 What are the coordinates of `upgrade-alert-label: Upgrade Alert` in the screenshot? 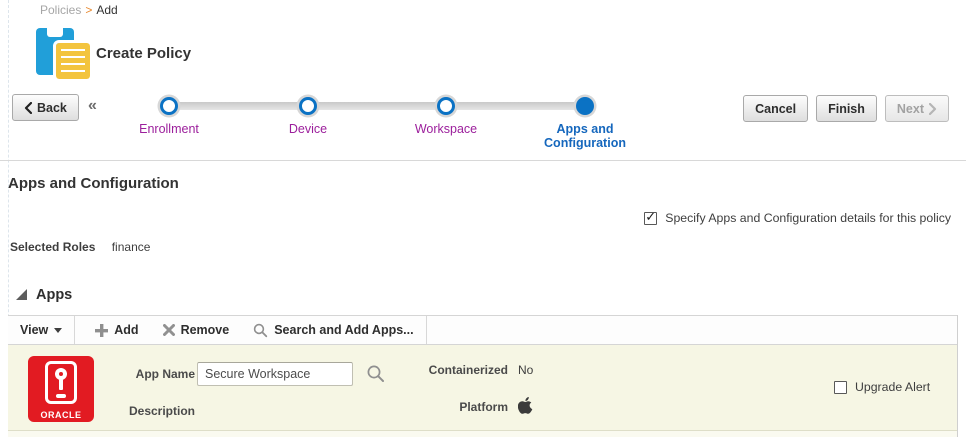 It's located at (893, 387).